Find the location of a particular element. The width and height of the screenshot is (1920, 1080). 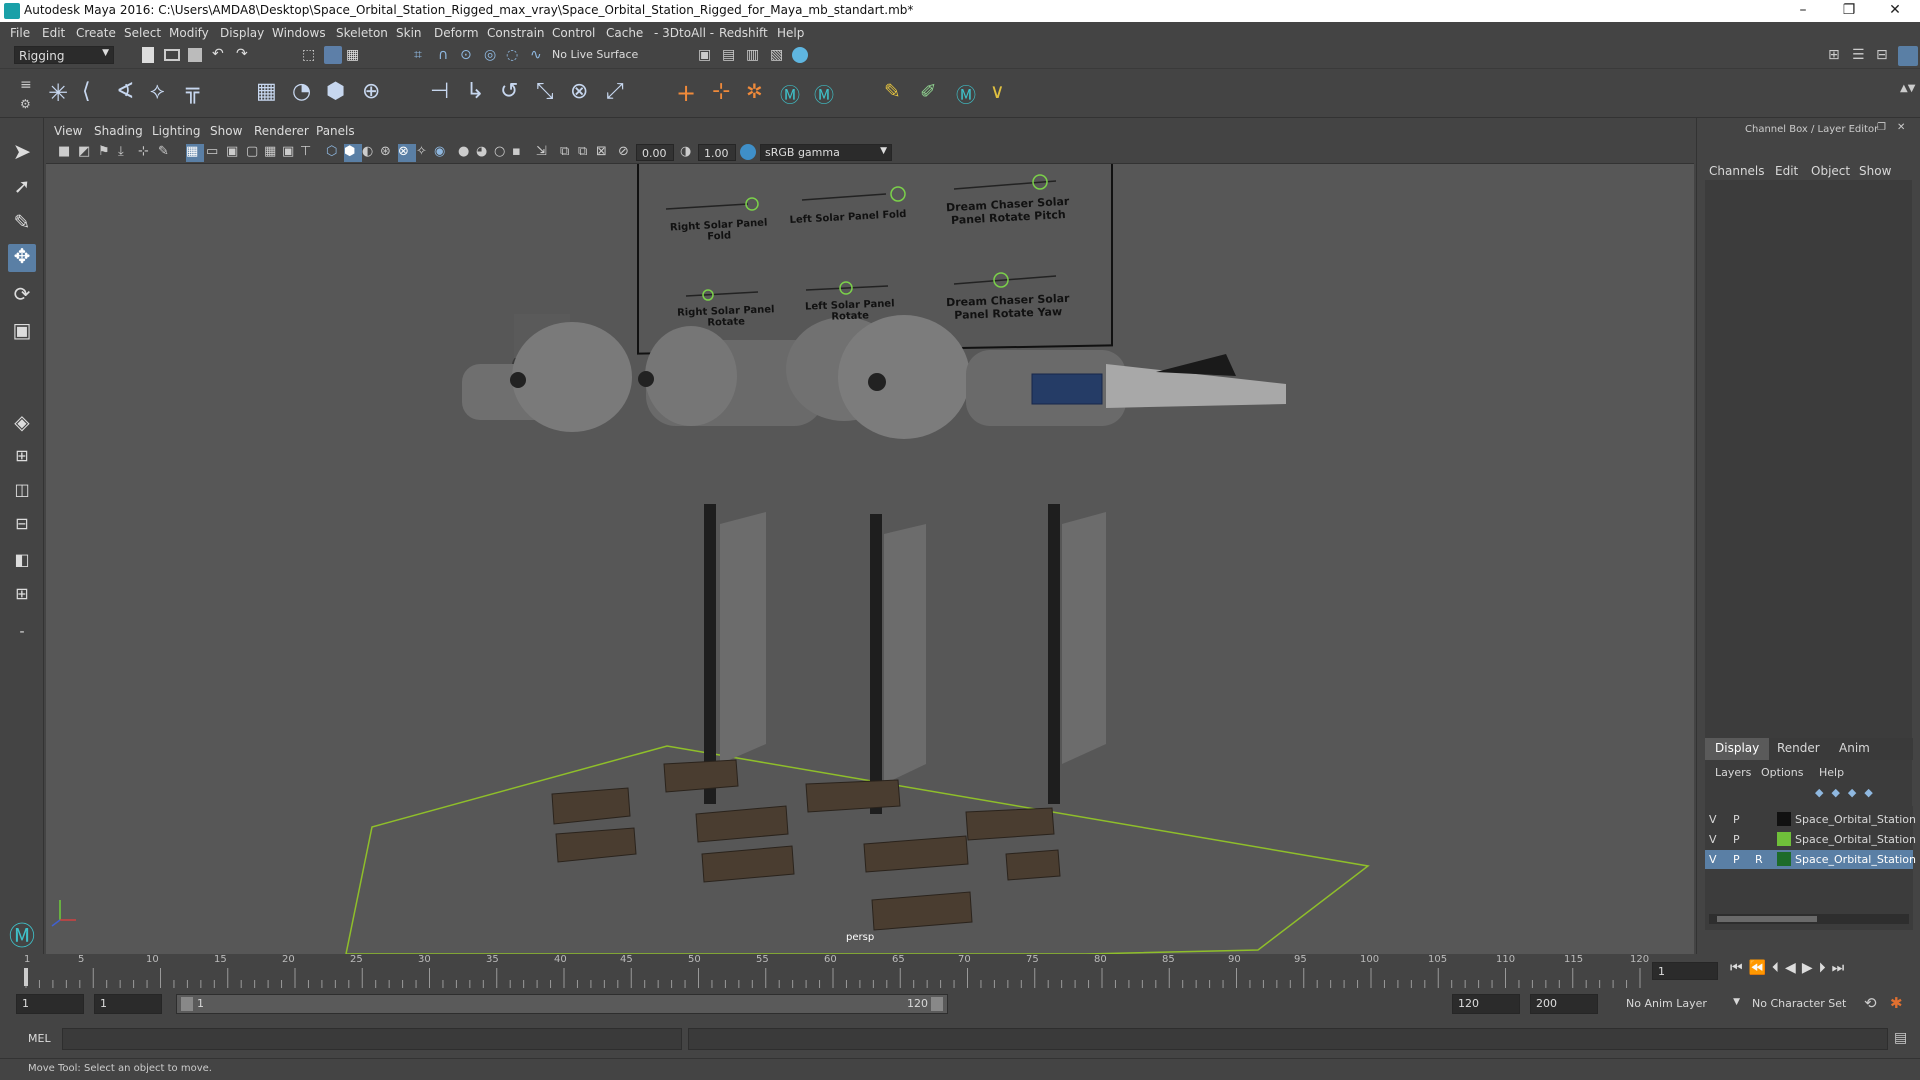

xray-joints-icon: ⧉ is located at coordinates (569, 153).